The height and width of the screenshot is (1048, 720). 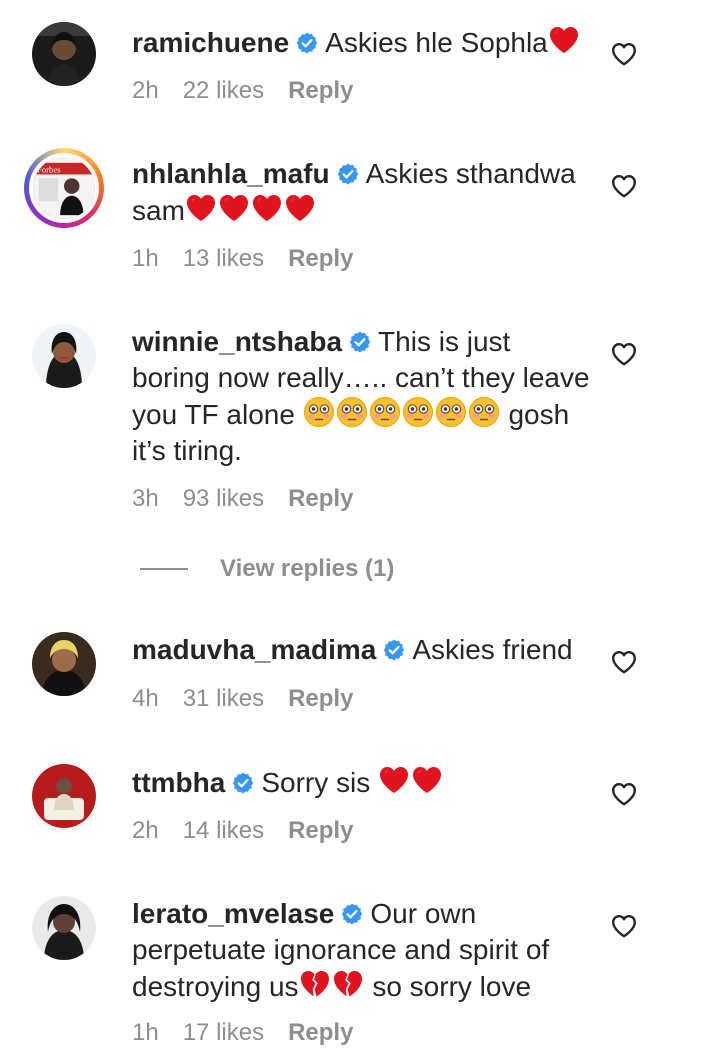 What do you see at coordinates (352, 914) in the screenshot?
I see `verified-badge-icon` at bounding box center [352, 914].